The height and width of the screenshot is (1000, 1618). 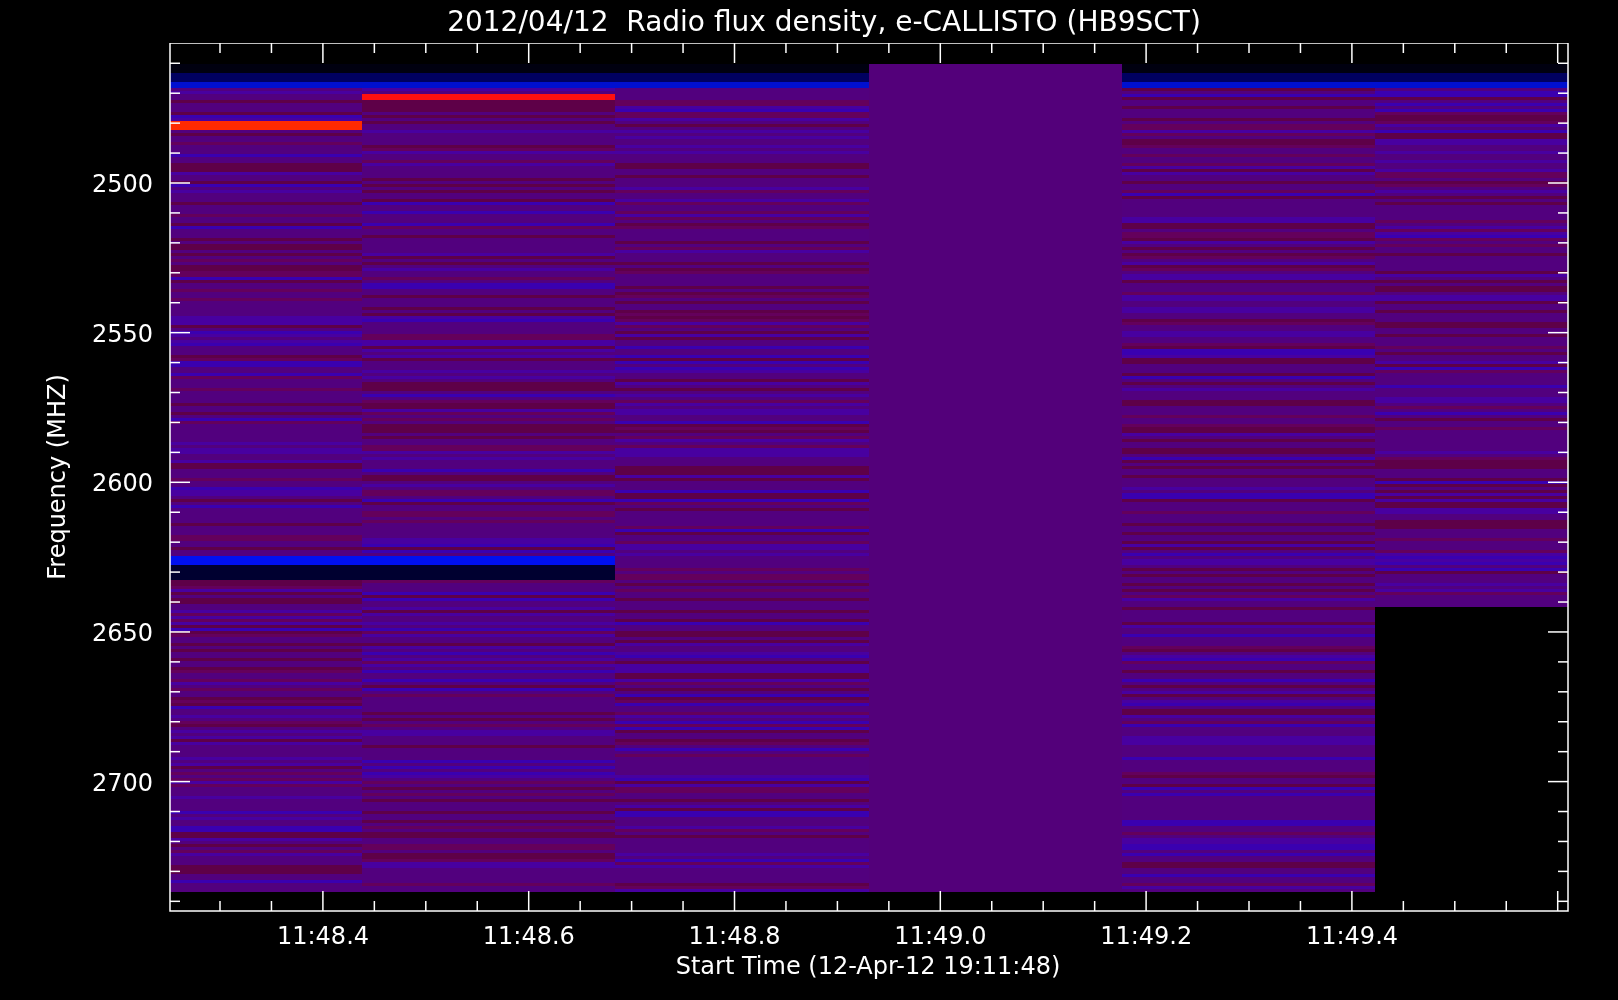 I want to click on chart-title: 2012/04/12 Radio flux density, e-CALLISTO (HB9SCT), so click(x=824, y=21).